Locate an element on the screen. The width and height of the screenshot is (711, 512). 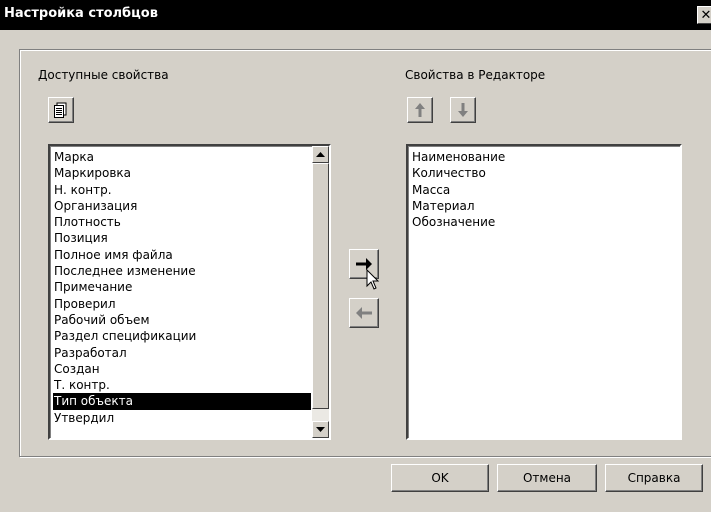
move-up-button is located at coordinates (420, 110).